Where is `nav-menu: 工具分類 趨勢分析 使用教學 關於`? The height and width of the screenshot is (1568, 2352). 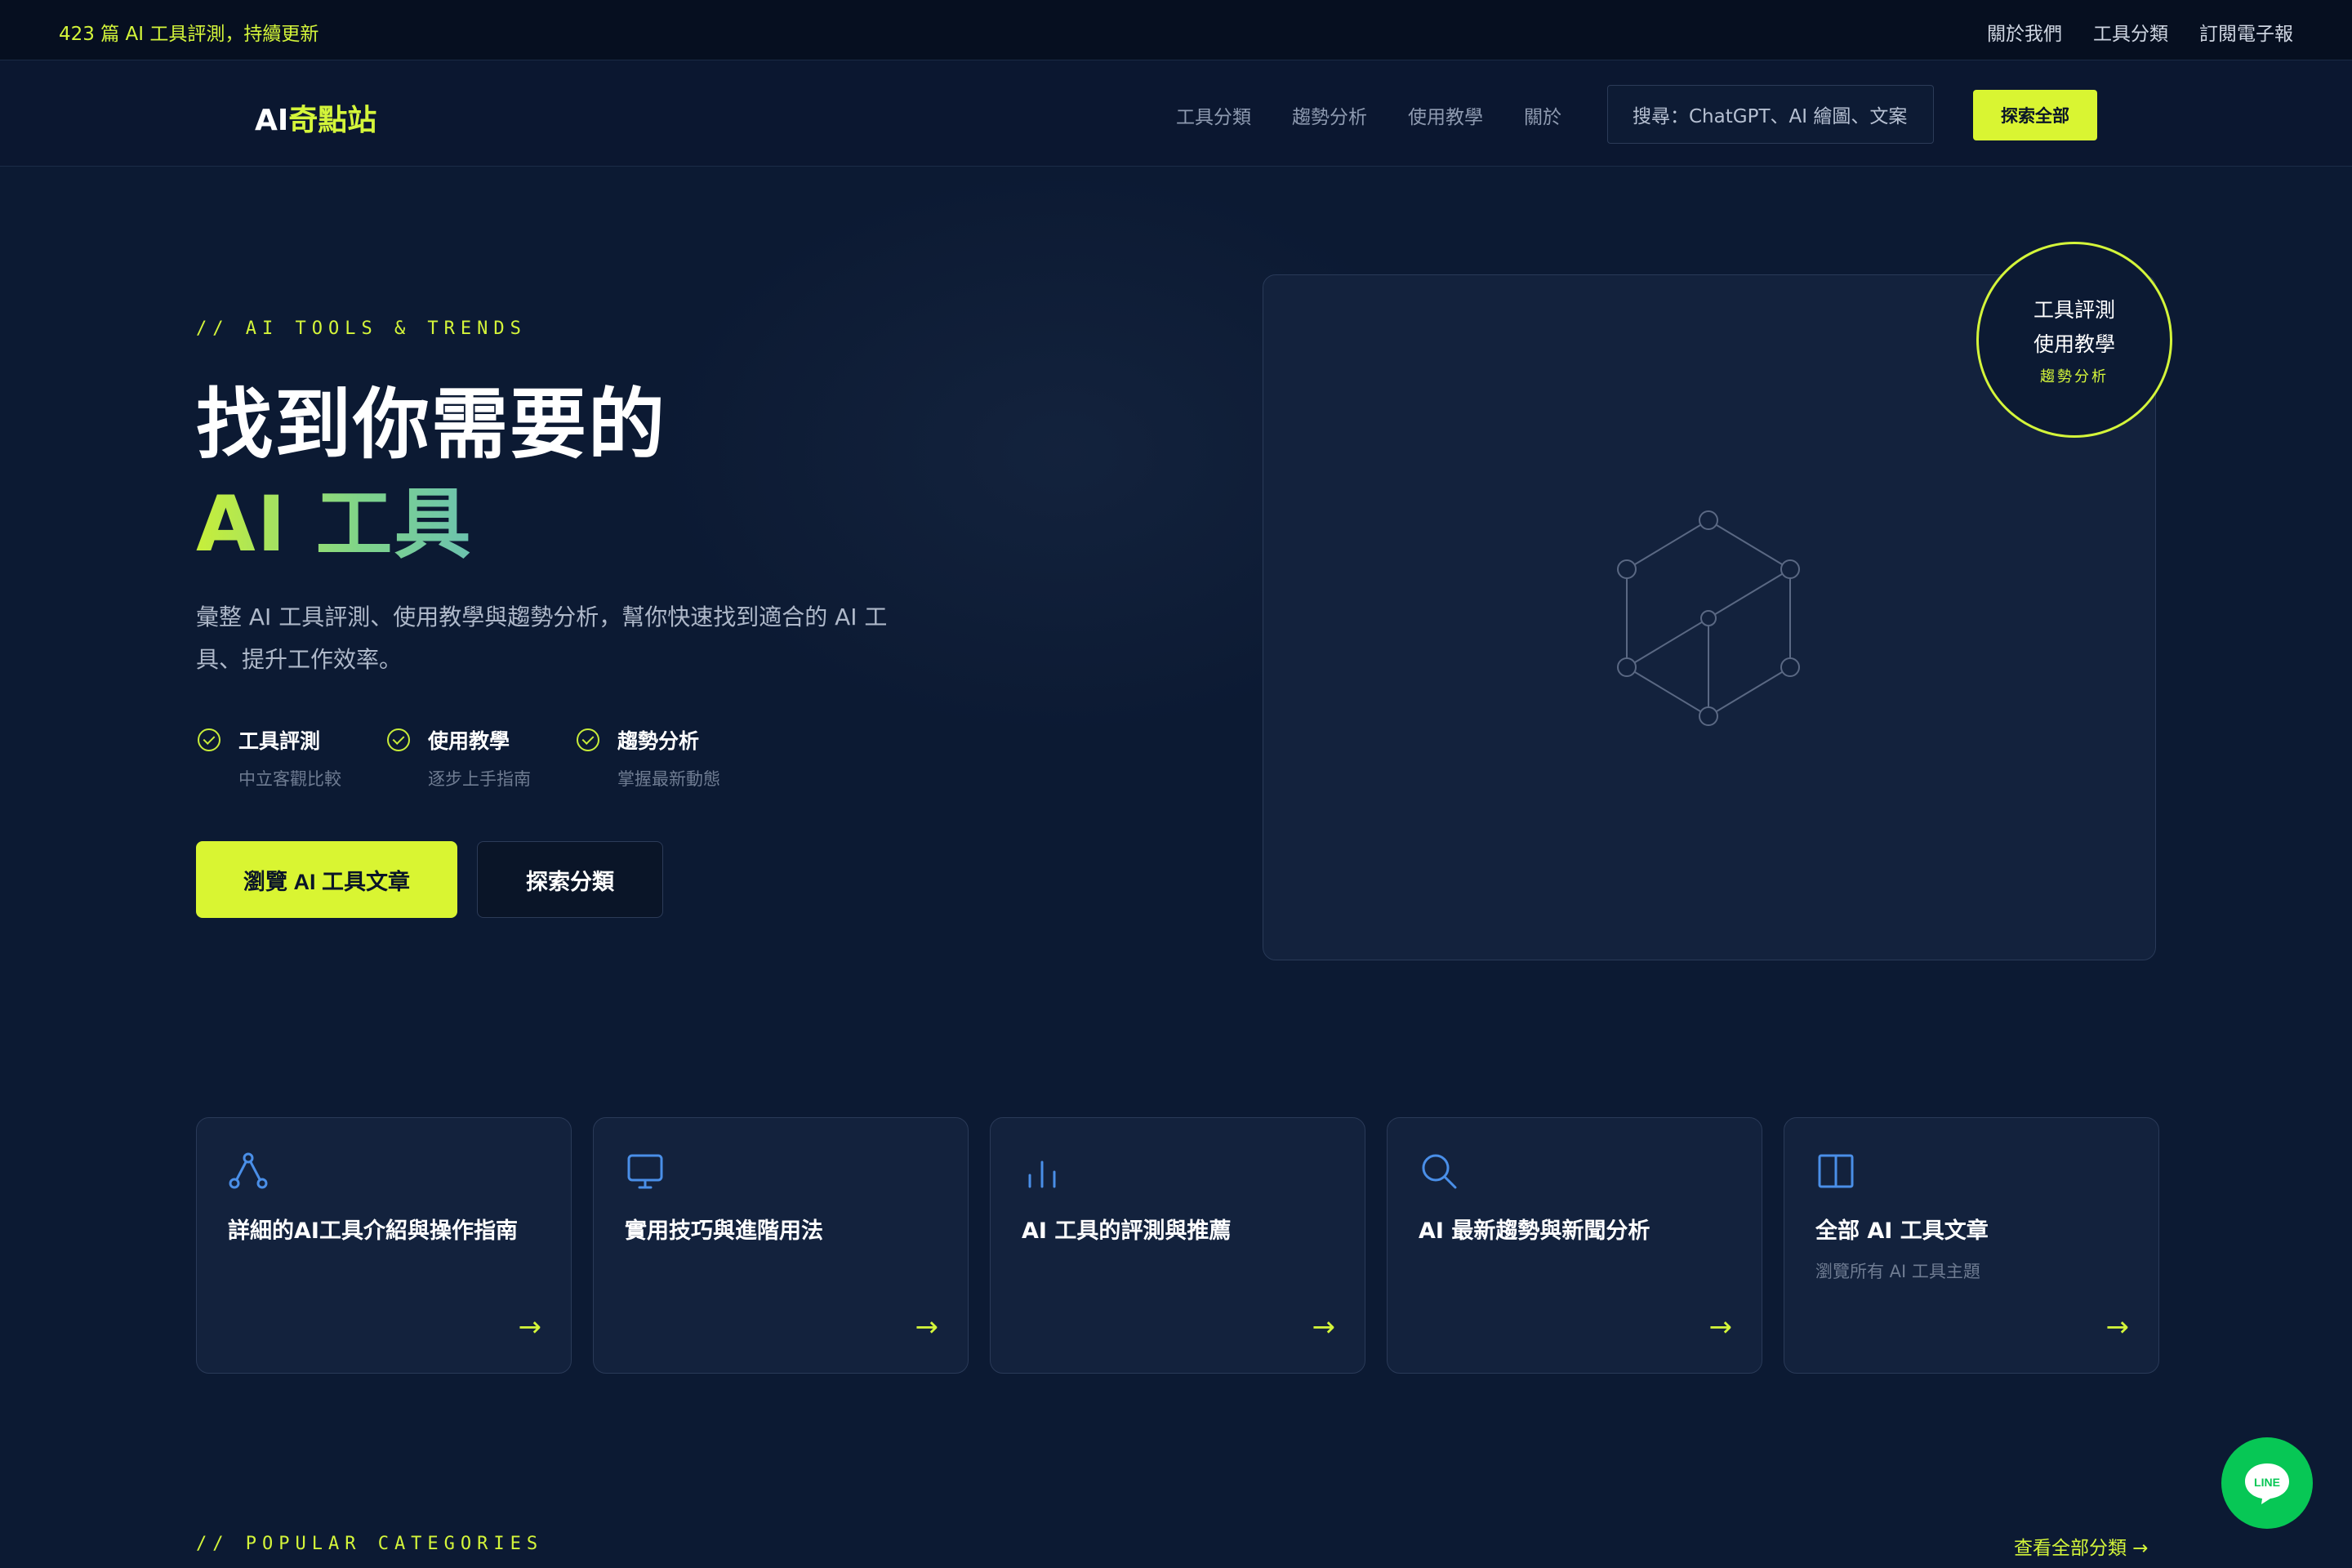
nav-menu: 工具分類 趨勢分析 使用教學 關於 is located at coordinates (1368, 115).